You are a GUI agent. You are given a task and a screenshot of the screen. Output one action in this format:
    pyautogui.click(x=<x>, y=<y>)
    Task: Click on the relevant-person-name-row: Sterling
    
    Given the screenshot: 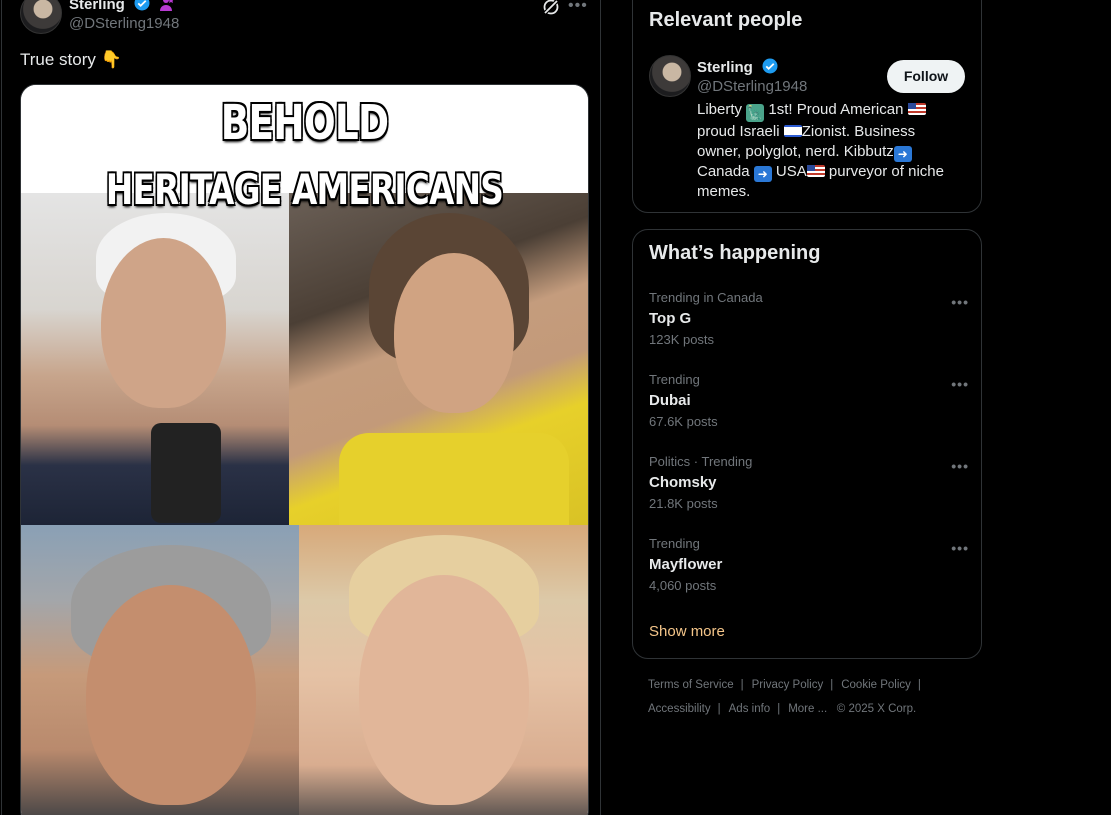 What is the action you would take?
    pyautogui.click(x=738, y=66)
    